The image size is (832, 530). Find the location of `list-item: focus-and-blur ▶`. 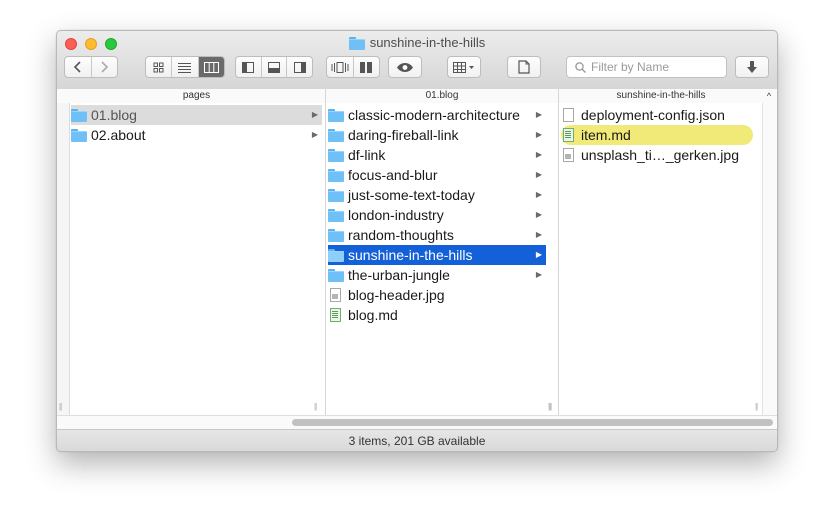

list-item: focus-and-blur ▶ is located at coordinates (437, 175).